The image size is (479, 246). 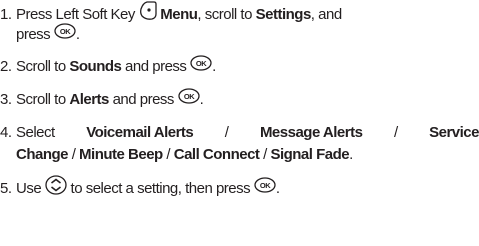 I want to click on step-number: 2., so click(x=6, y=66).